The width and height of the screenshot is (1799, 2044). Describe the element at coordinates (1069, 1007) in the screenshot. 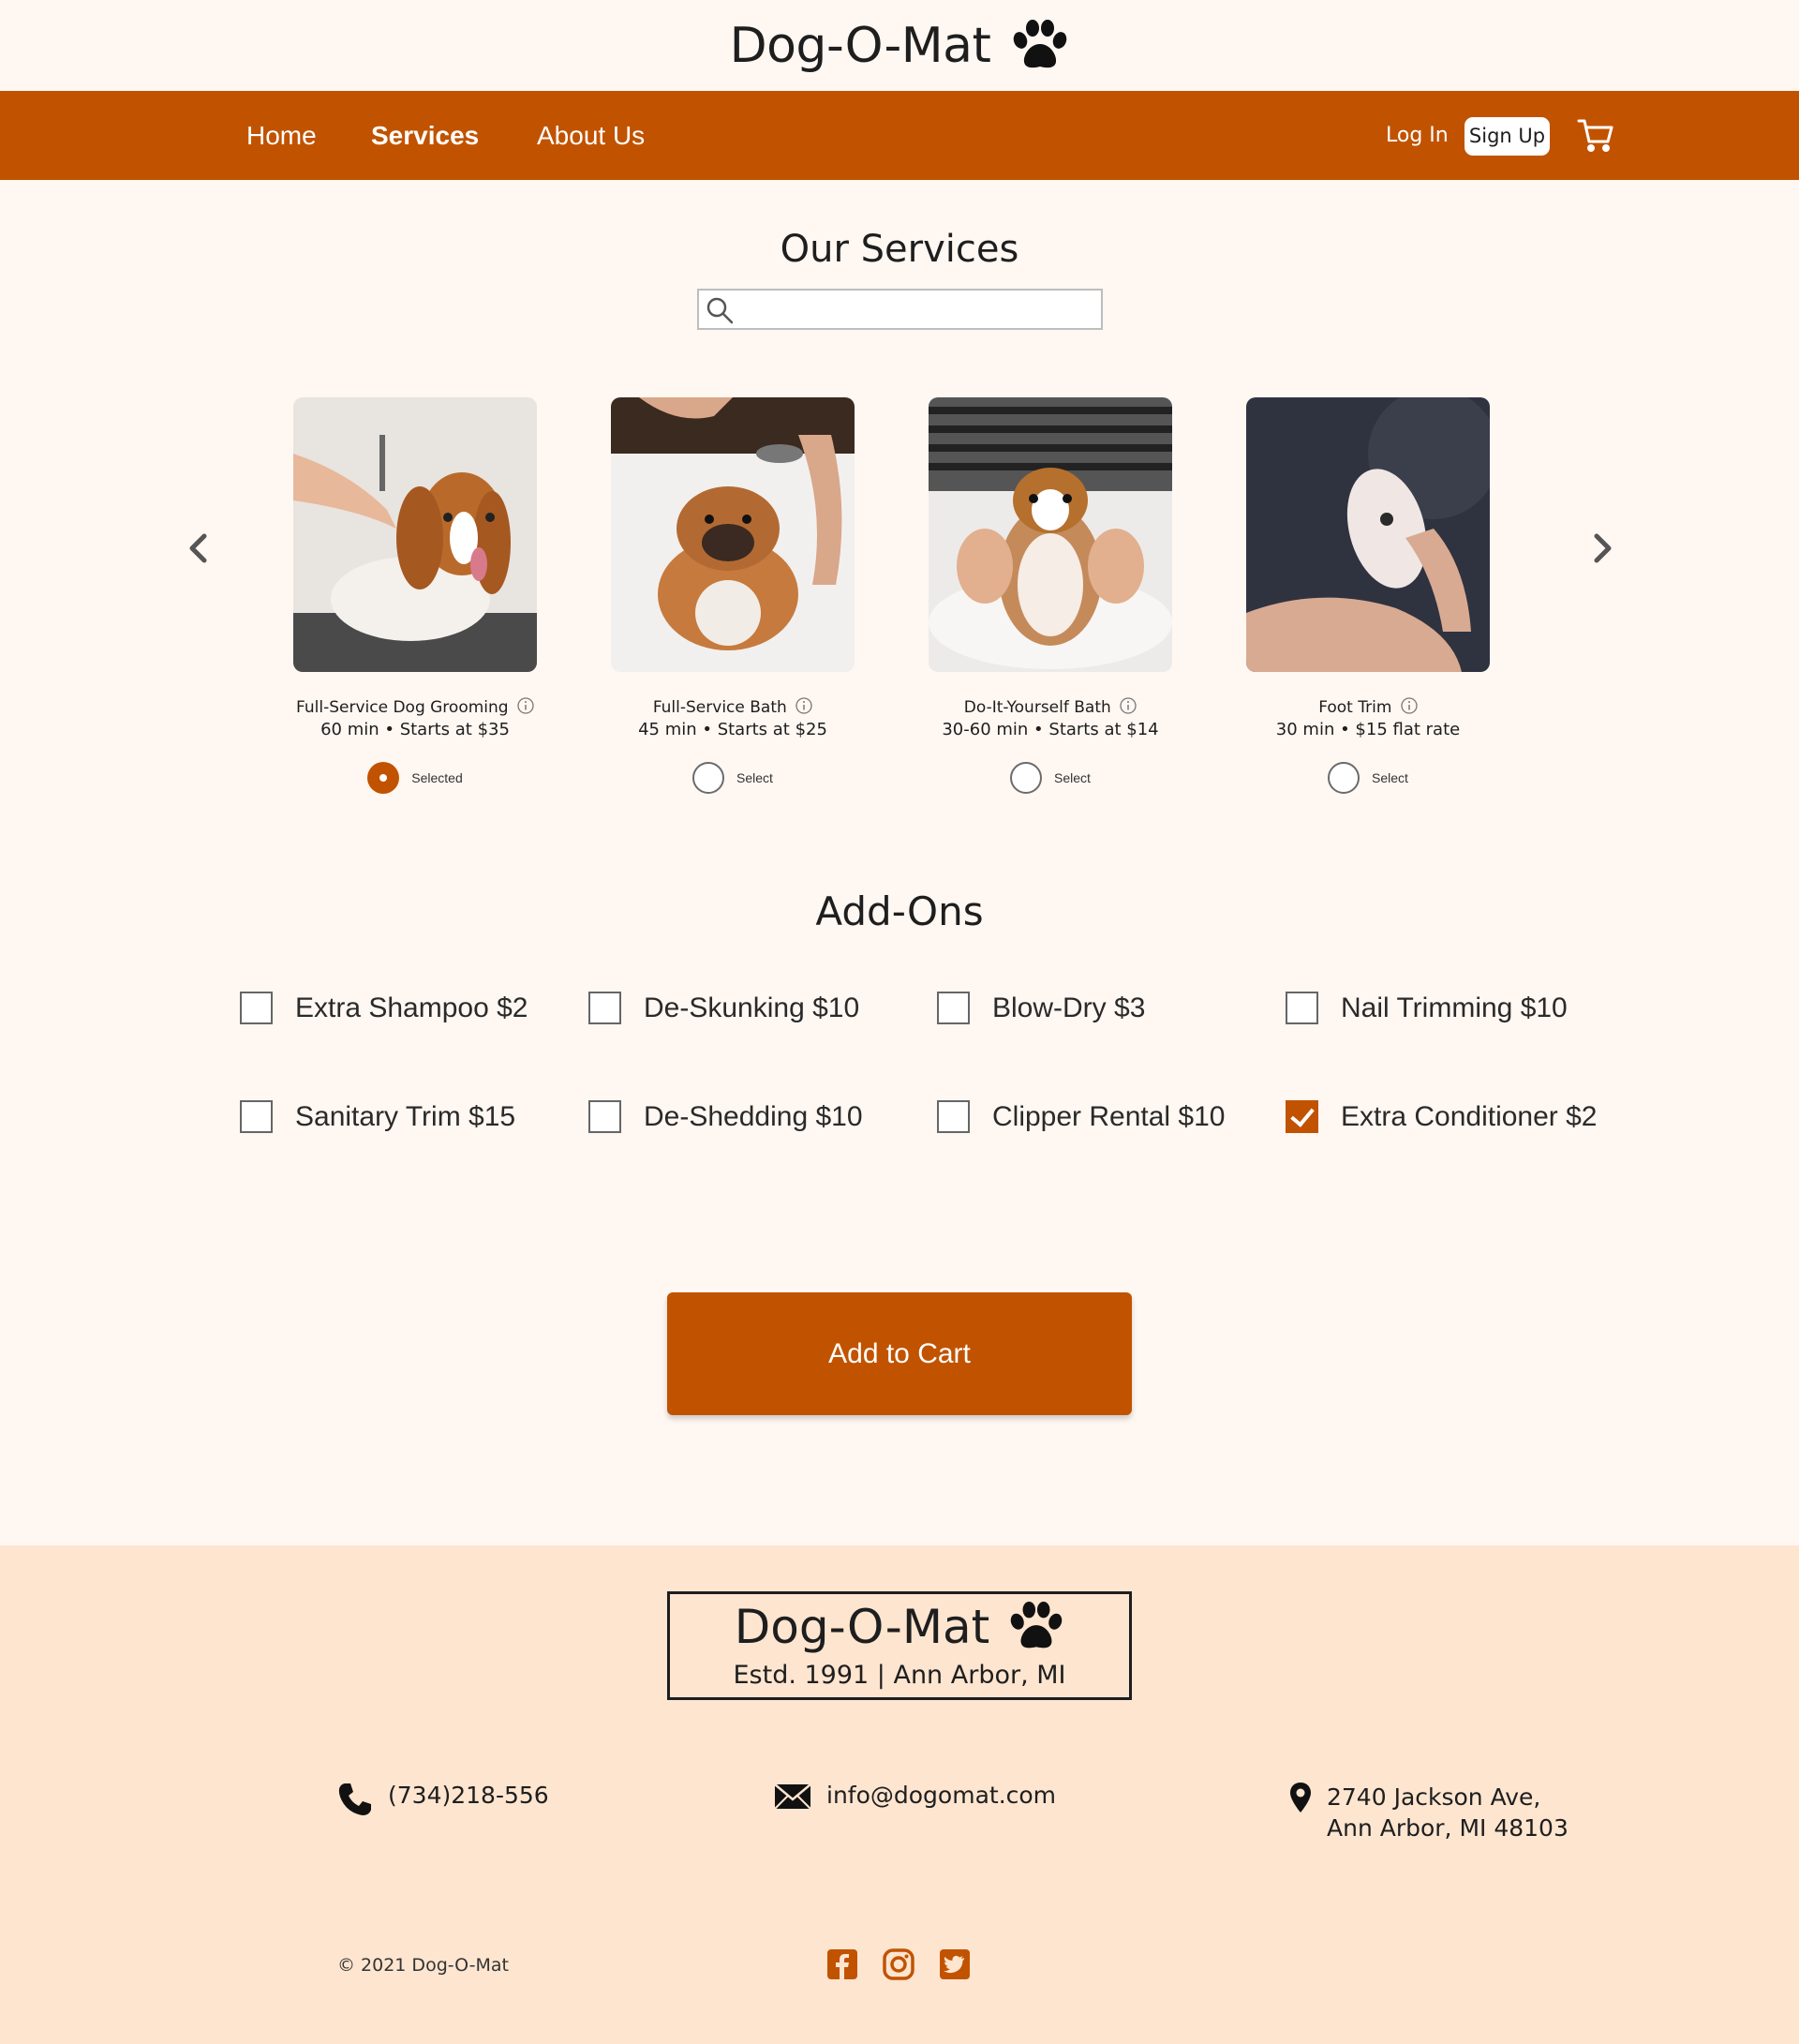

I see `addon-label: Blow-Dry $3` at that location.